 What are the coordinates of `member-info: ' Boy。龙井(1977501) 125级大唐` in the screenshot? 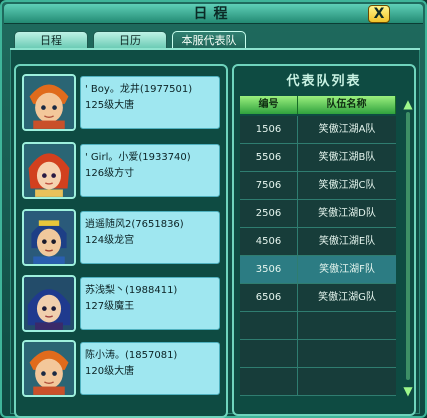 It's located at (150, 102).